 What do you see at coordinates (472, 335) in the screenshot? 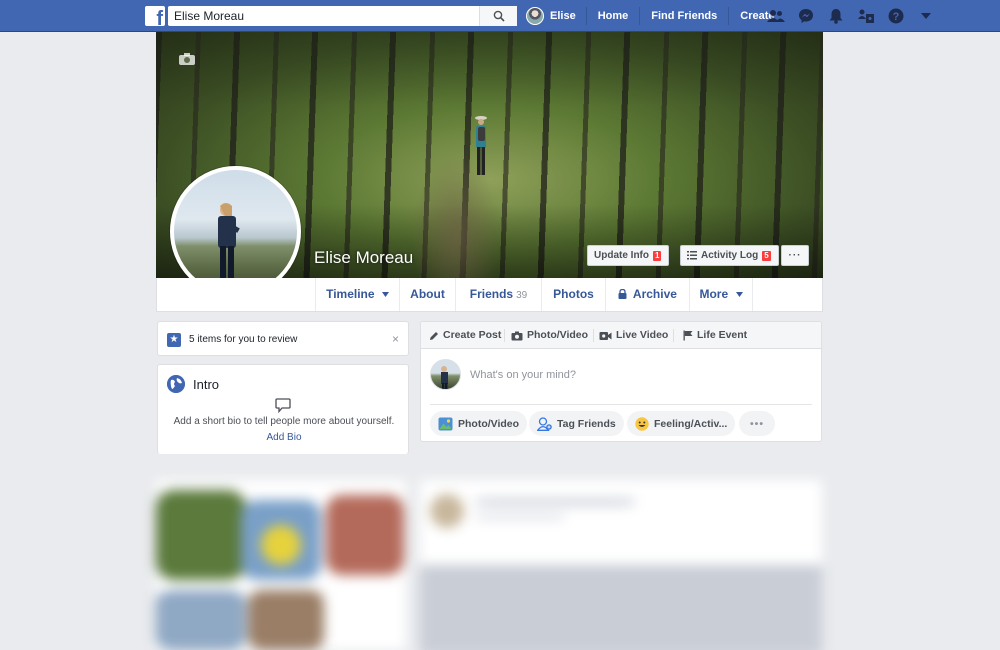
I see `create-post-label: Create Post` at bounding box center [472, 335].